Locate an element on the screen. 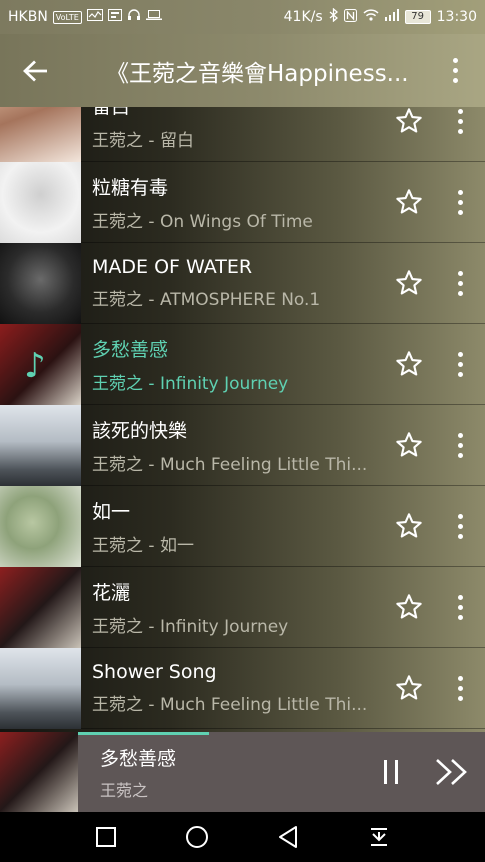 The width and height of the screenshot is (485, 862). next-track-button is located at coordinates (452, 772).